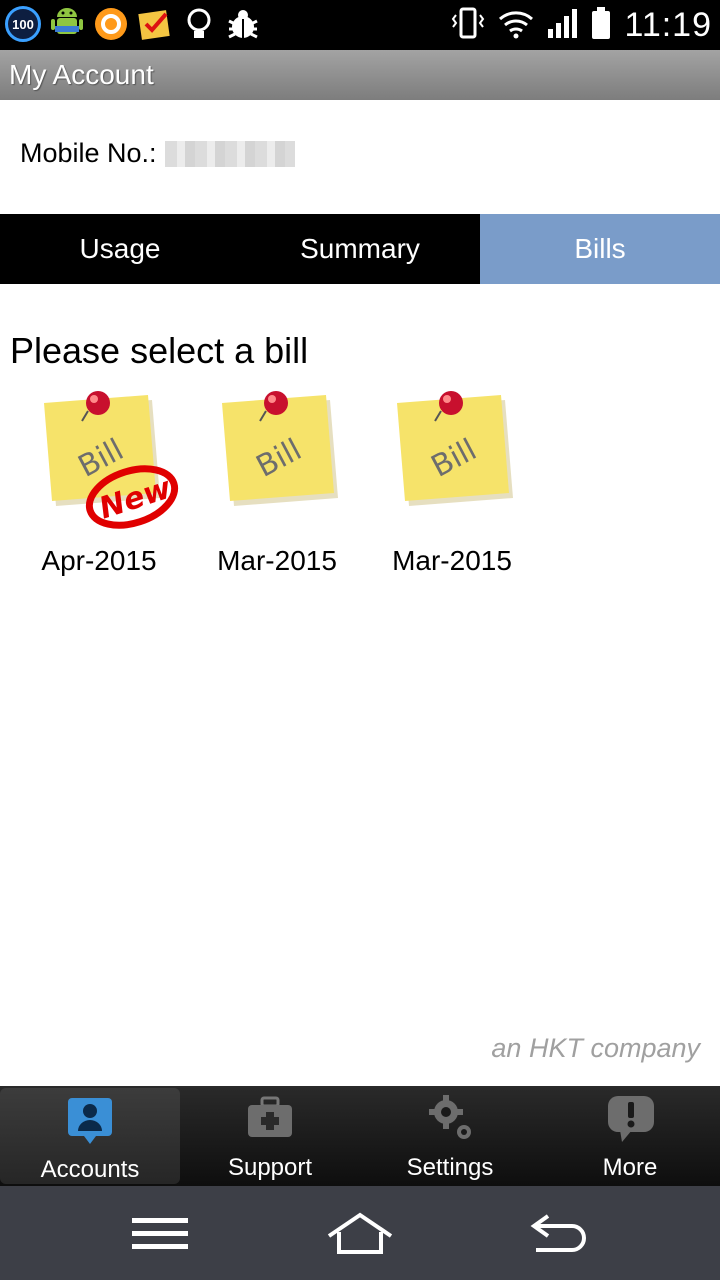  I want to click on wifi-icon, so click(516, 25).